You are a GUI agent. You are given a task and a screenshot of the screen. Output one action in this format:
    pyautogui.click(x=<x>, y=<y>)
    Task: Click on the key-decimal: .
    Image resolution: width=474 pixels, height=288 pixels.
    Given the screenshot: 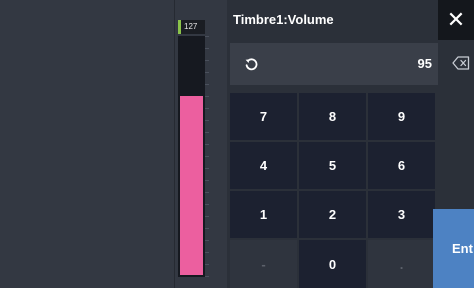 What is the action you would take?
    pyautogui.click(x=401, y=264)
    